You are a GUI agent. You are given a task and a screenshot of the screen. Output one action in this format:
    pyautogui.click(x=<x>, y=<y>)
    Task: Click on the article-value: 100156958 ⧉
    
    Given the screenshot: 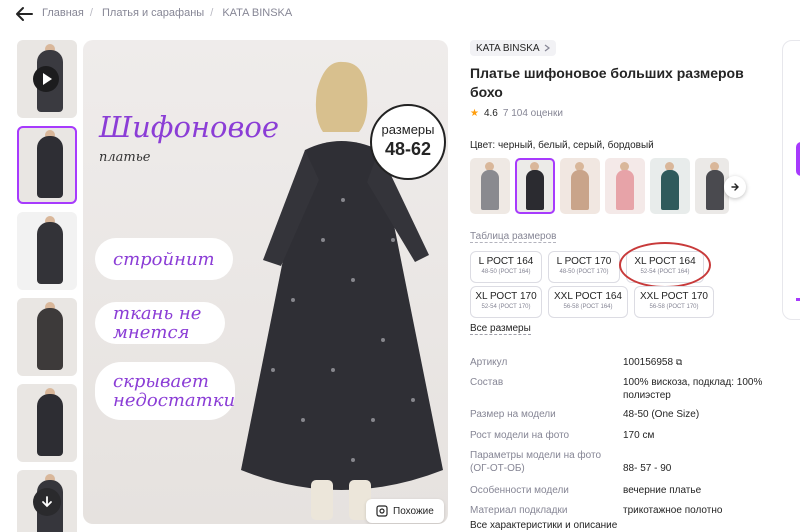 What is the action you would take?
    pyautogui.click(x=695, y=362)
    